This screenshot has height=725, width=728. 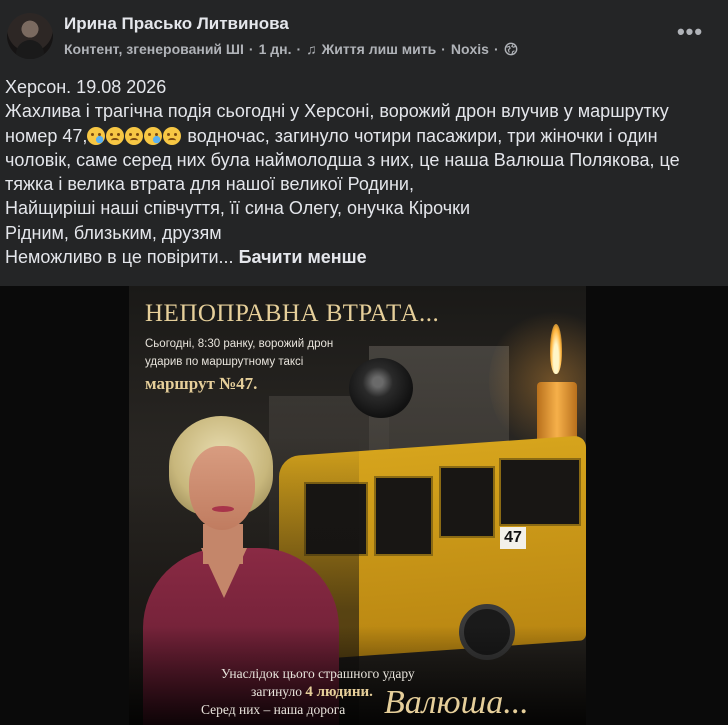 What do you see at coordinates (134, 135) in the screenshot?
I see `disappointed-face-emoji` at bounding box center [134, 135].